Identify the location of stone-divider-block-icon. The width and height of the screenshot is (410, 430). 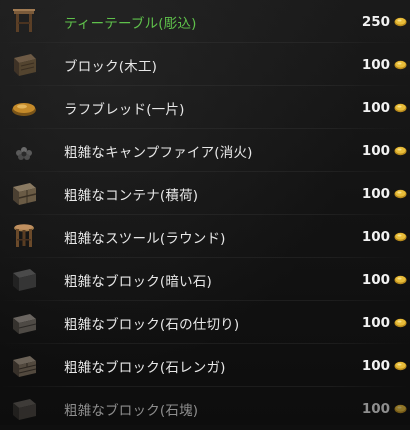
(24, 322).